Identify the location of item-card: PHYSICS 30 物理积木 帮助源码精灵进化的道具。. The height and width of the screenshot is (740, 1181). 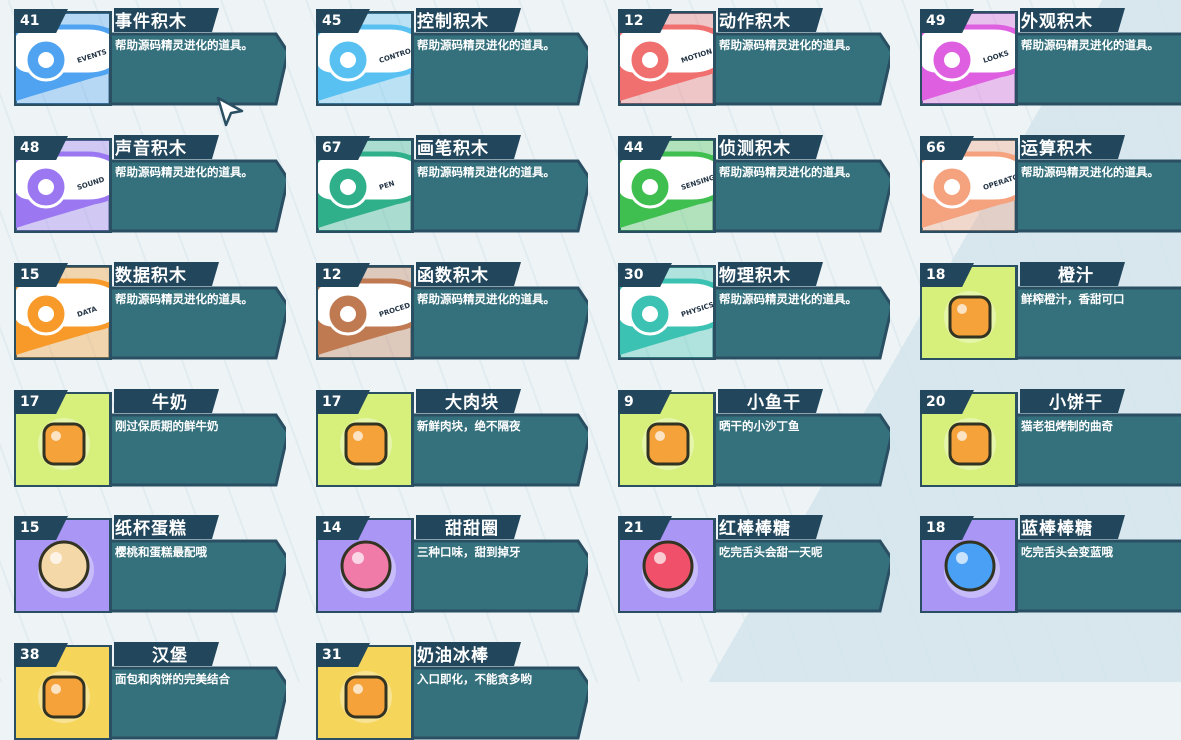
(754, 311).